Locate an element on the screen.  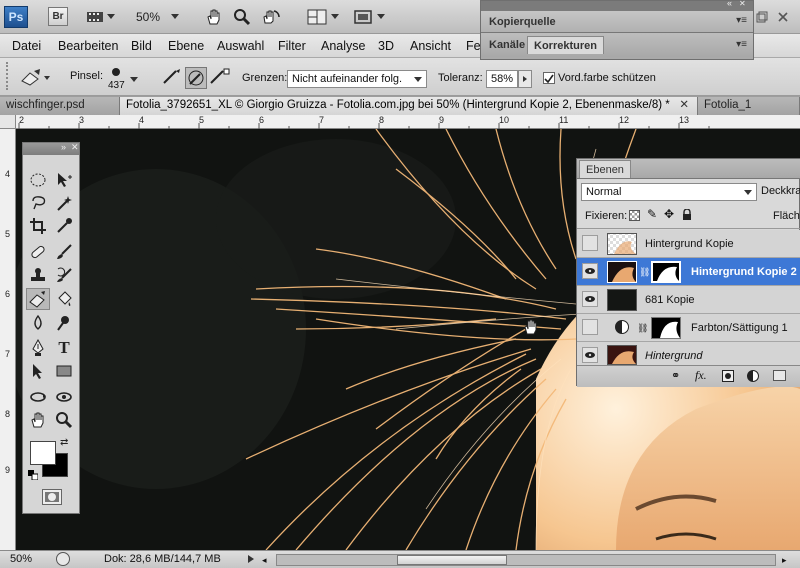
quick-mask-button is located at coordinates (52, 497).